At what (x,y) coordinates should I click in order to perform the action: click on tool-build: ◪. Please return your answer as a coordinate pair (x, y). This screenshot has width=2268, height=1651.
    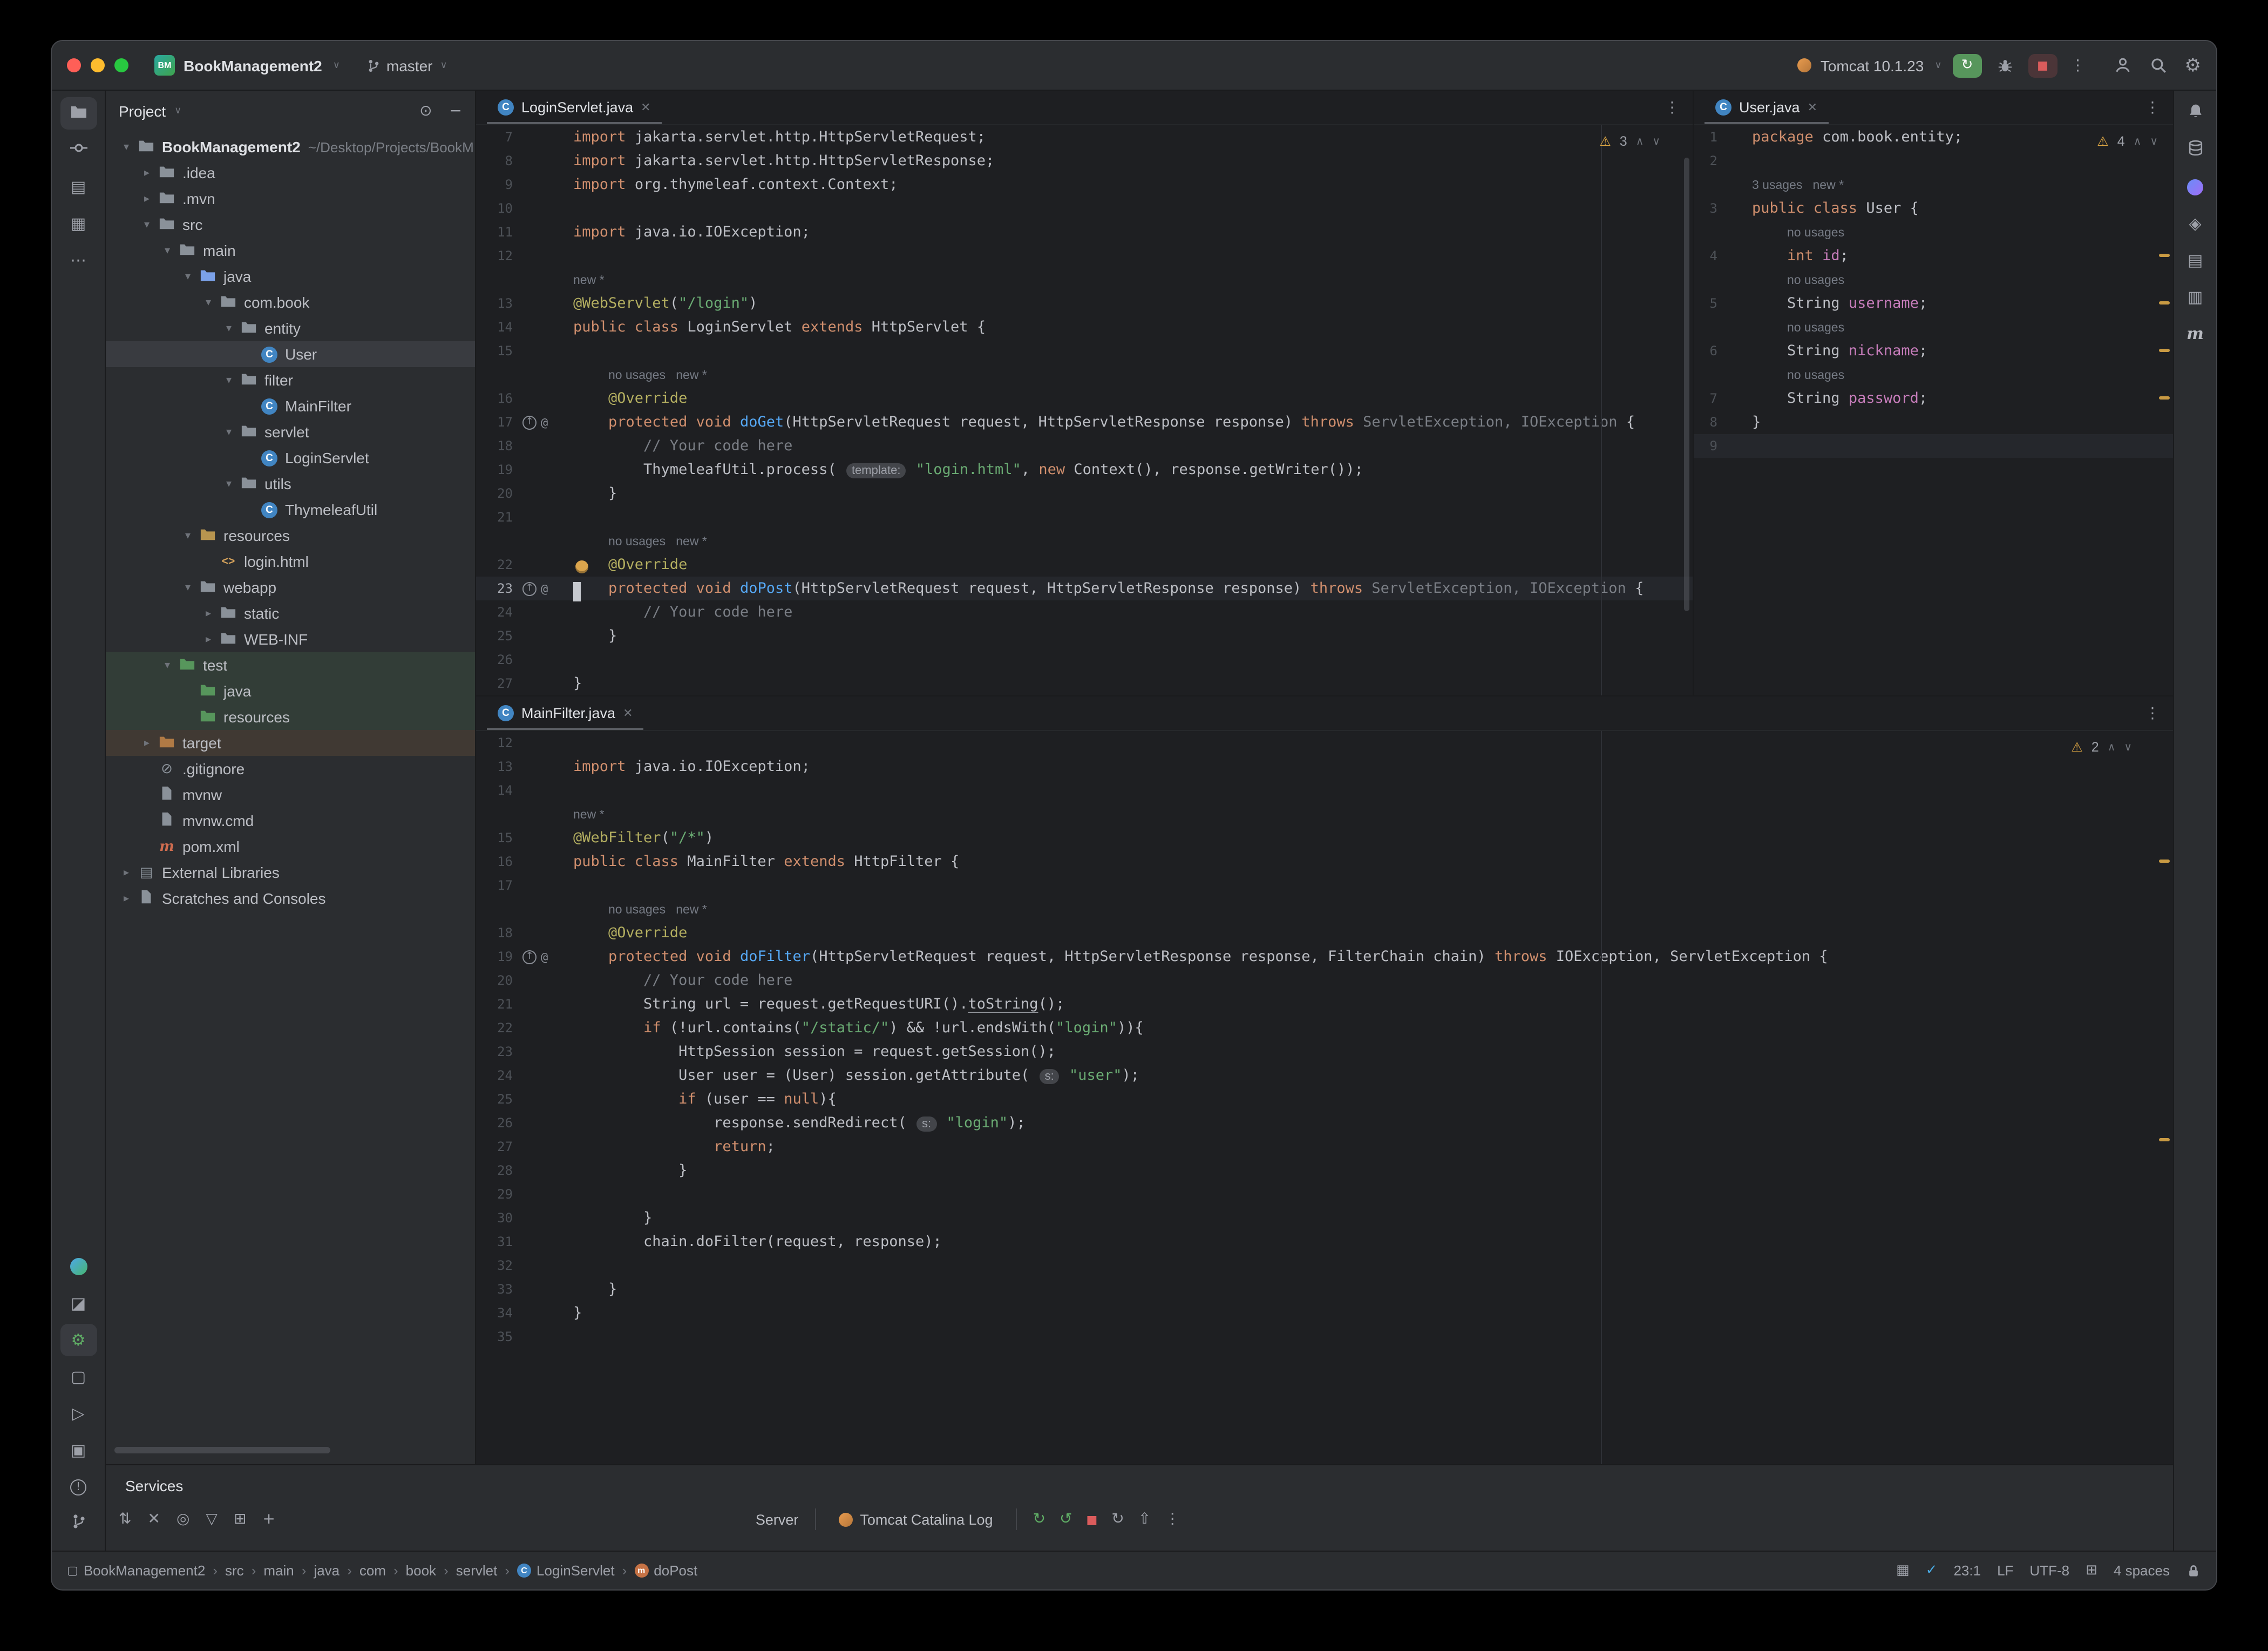
    Looking at the image, I should click on (78, 1303).